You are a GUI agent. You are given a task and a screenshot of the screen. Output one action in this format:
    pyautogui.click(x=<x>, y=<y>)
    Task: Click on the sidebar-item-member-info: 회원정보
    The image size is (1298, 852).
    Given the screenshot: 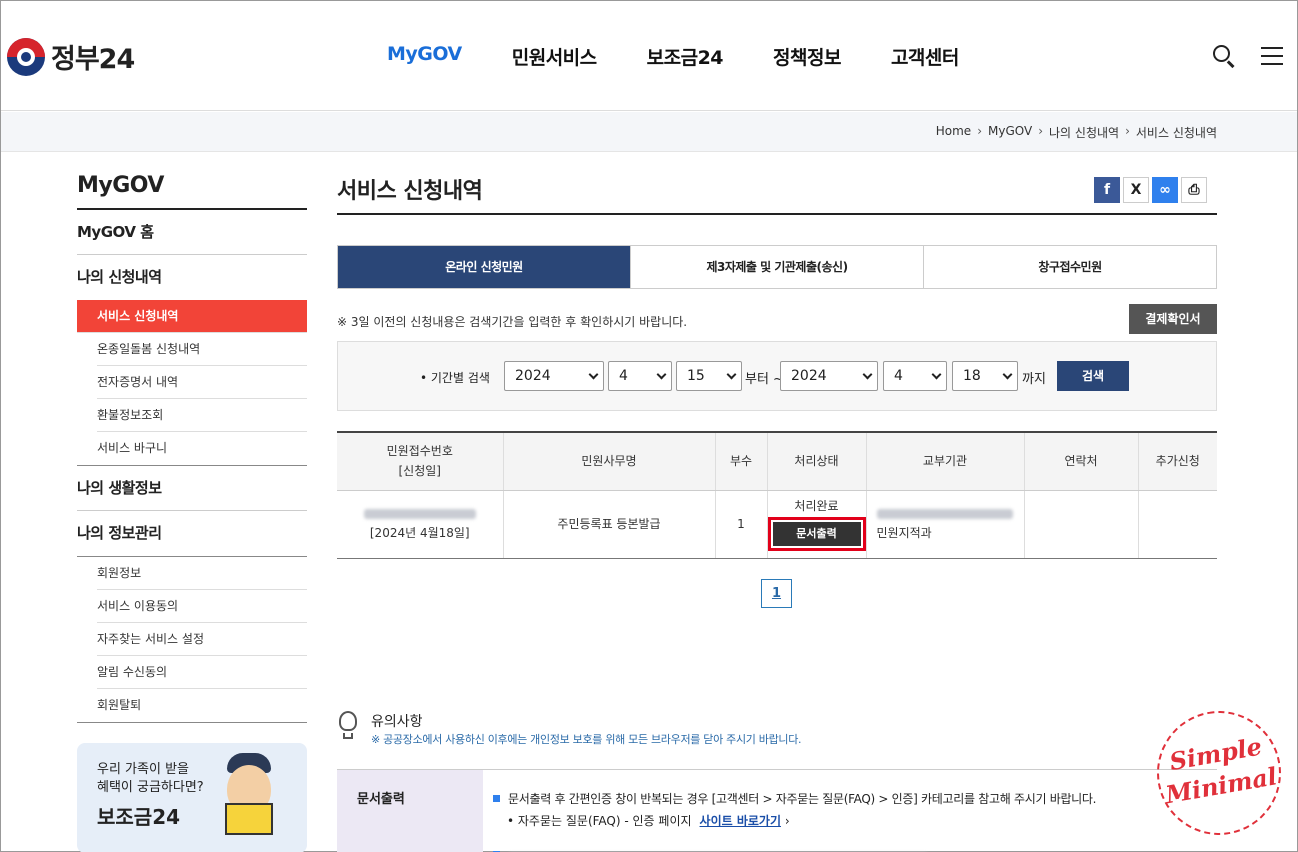 What is the action you would take?
    pyautogui.click(x=202, y=573)
    